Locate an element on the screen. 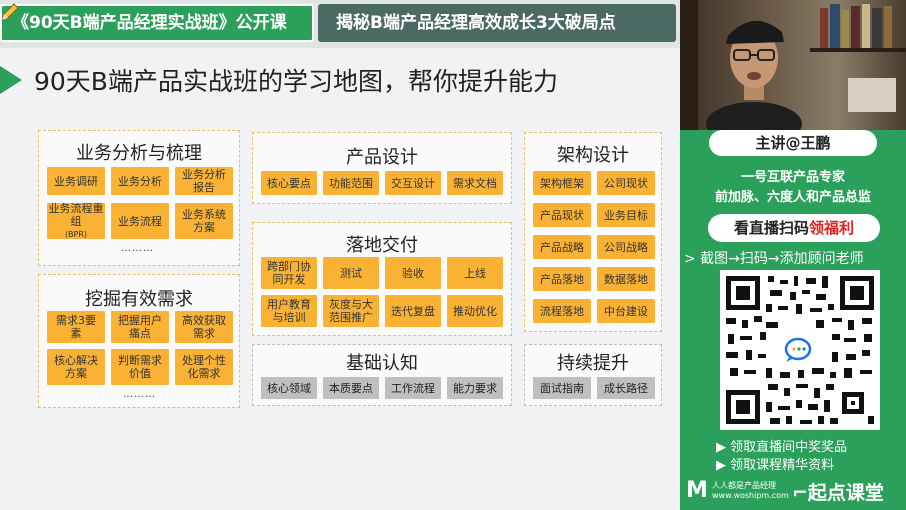 Image resolution: width=906 pixels, height=510 pixels. chip: 迭代复盘 is located at coordinates (413, 311).